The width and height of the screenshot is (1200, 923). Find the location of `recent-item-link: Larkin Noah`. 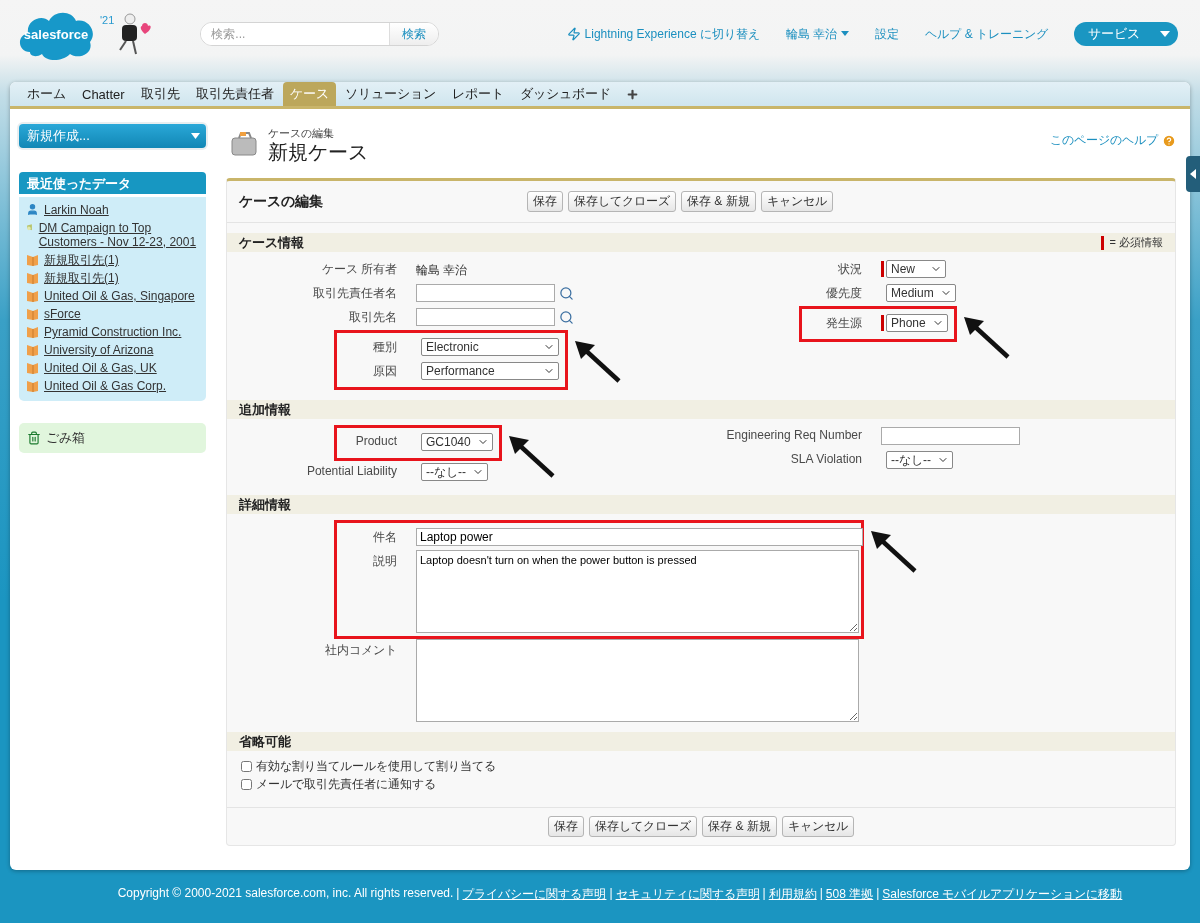

recent-item-link: Larkin Noah is located at coordinates (76, 210).